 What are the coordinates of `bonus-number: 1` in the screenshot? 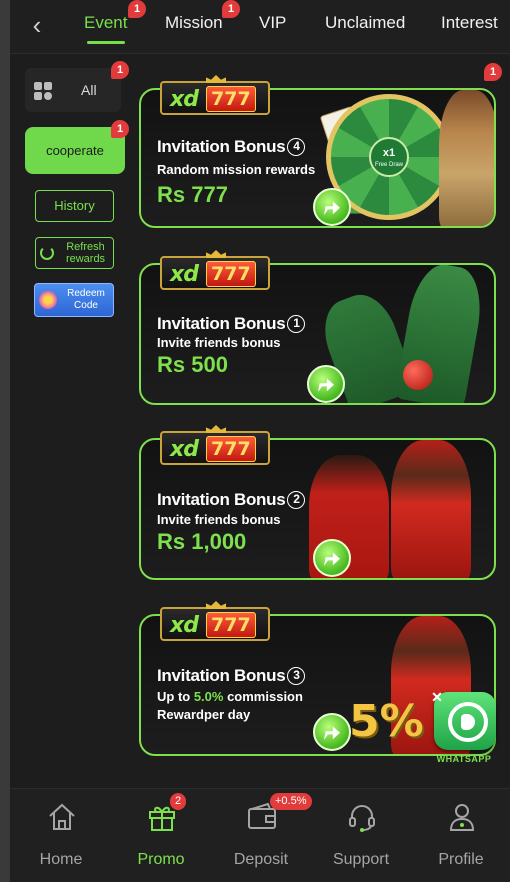 It's located at (296, 324).